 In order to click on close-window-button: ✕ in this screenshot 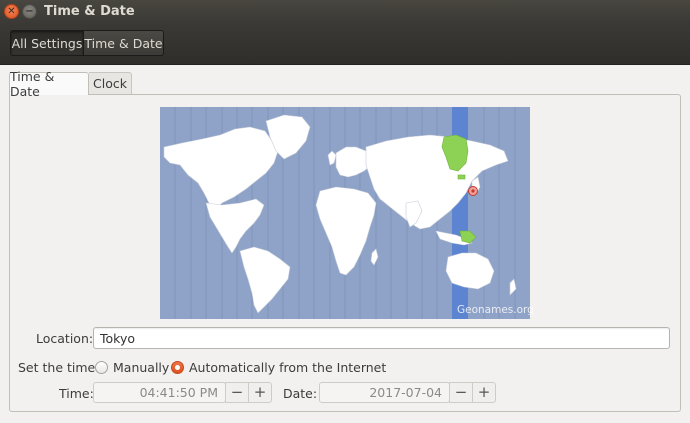, I will do `click(11, 11)`.